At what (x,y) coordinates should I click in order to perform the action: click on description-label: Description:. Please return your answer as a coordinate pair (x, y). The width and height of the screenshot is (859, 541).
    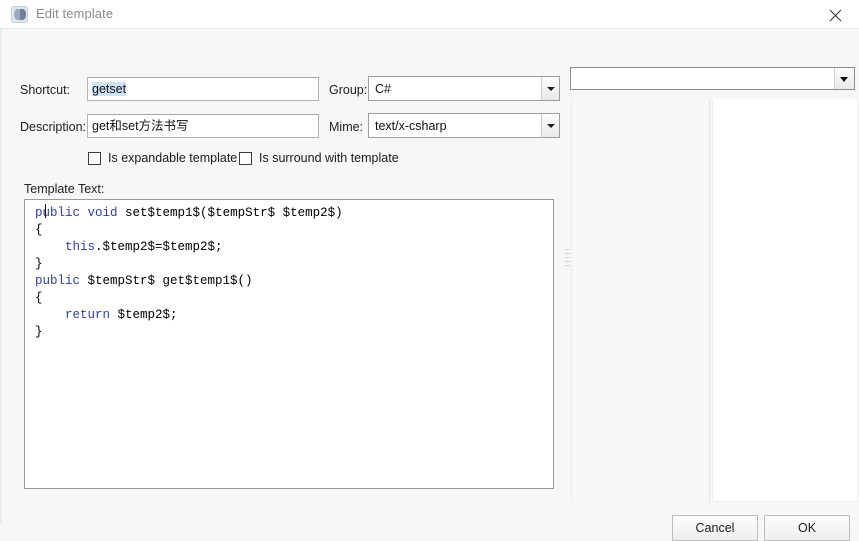
    Looking at the image, I should click on (53, 127).